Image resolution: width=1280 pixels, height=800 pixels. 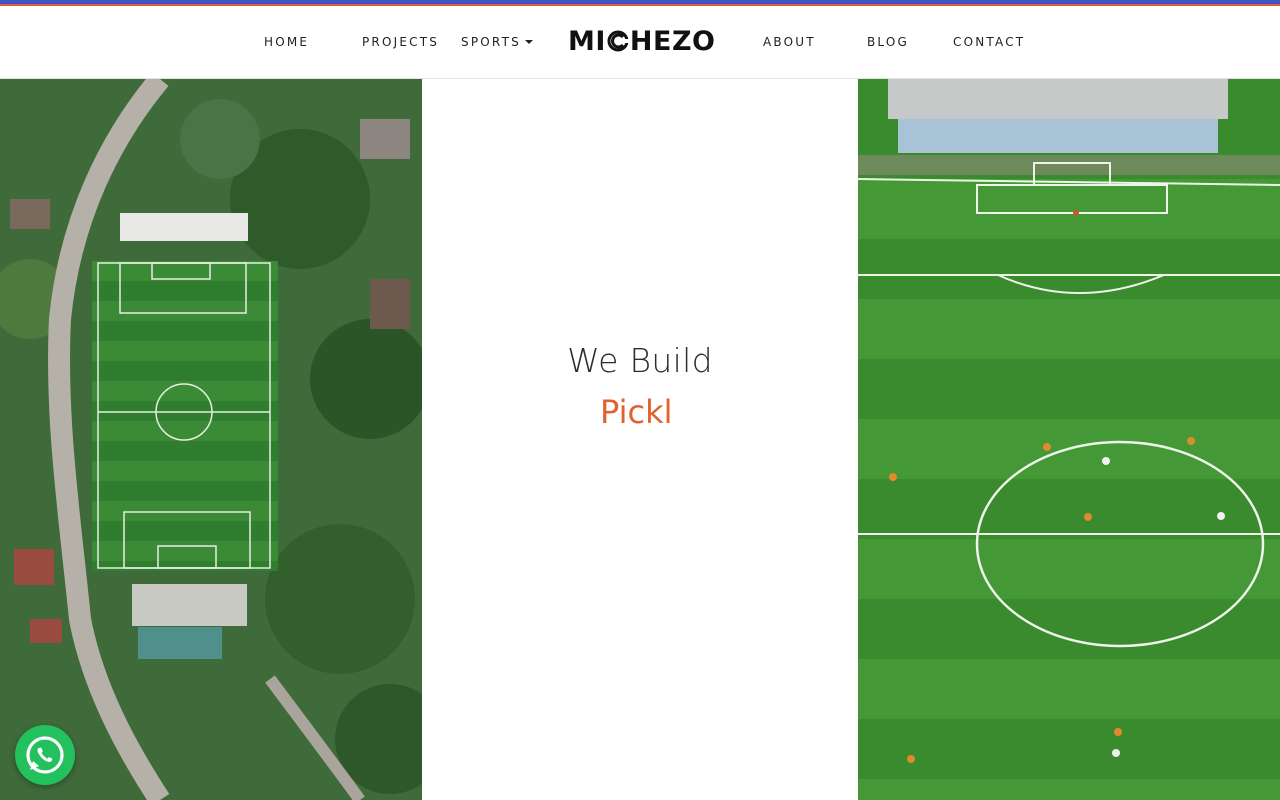 I want to click on logo-c-mark, so click(x=618, y=41).